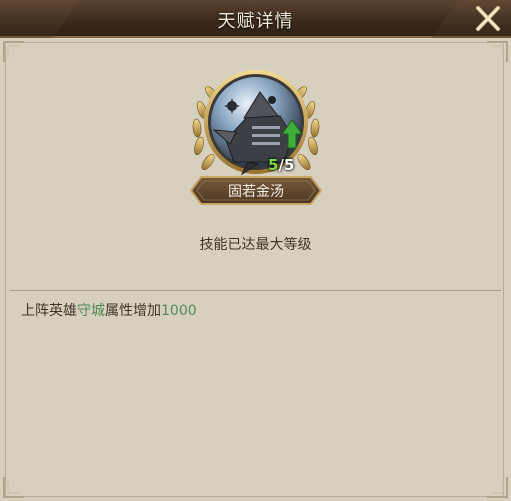 The width and height of the screenshot is (511, 501). What do you see at coordinates (179, 311) in the screenshot?
I see `desc-value: 1000` at bounding box center [179, 311].